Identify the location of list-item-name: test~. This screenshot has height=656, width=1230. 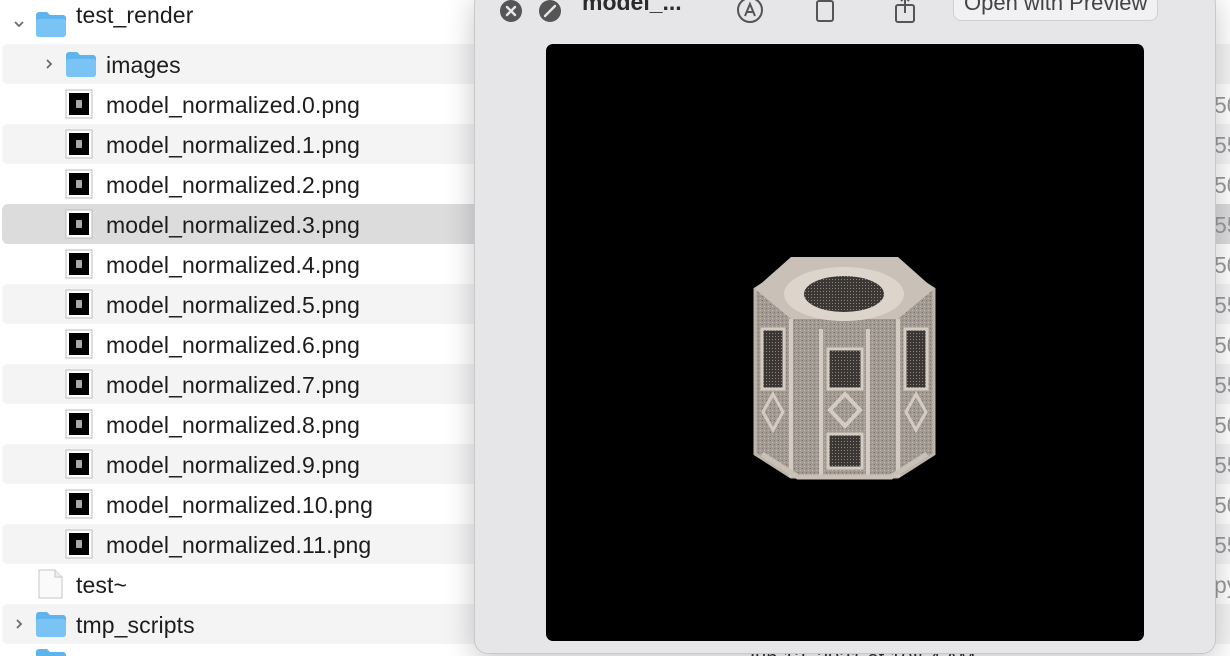
(102, 585).